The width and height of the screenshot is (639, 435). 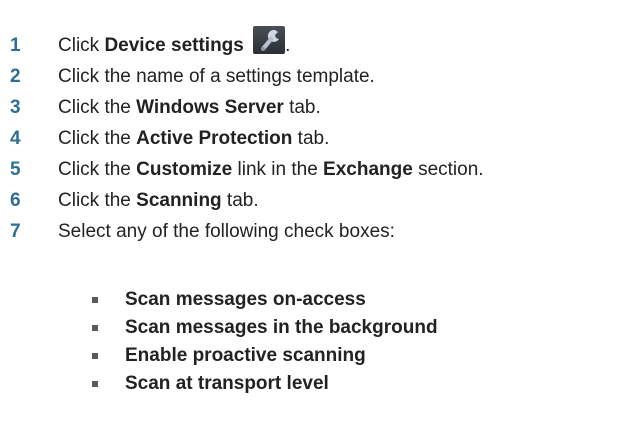 I want to click on step-number: 6, so click(x=15, y=200).